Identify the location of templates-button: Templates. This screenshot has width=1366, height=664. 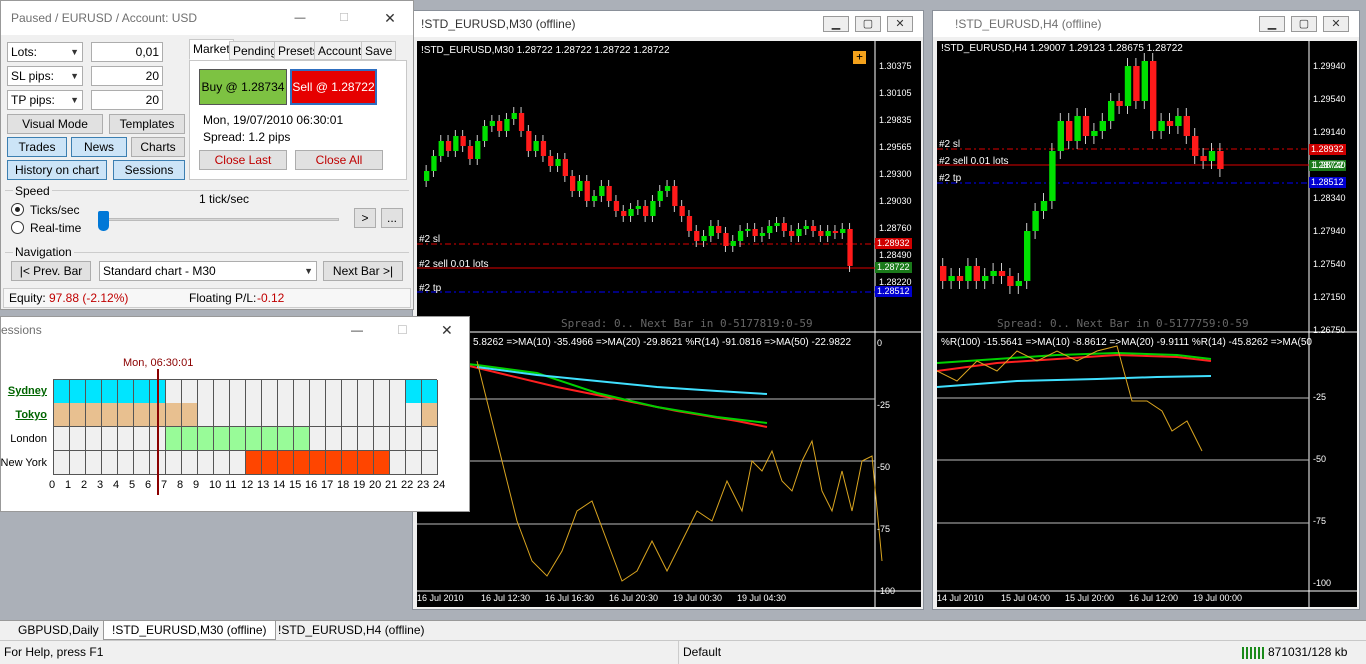
(147, 124).